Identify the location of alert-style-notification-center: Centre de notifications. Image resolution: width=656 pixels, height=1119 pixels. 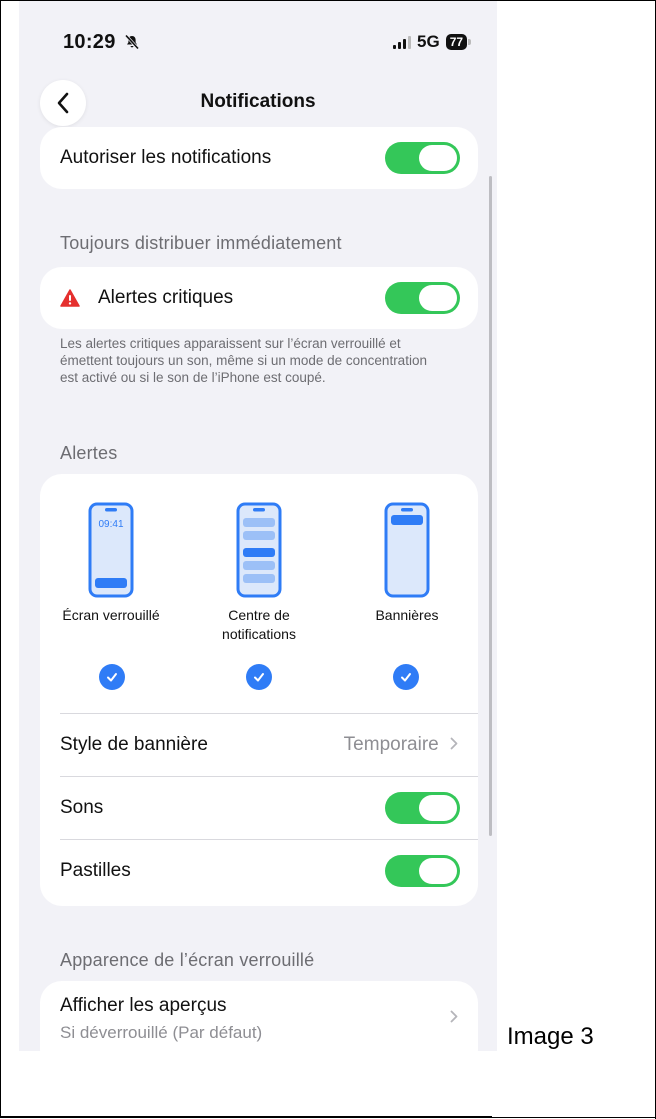
(259, 573).